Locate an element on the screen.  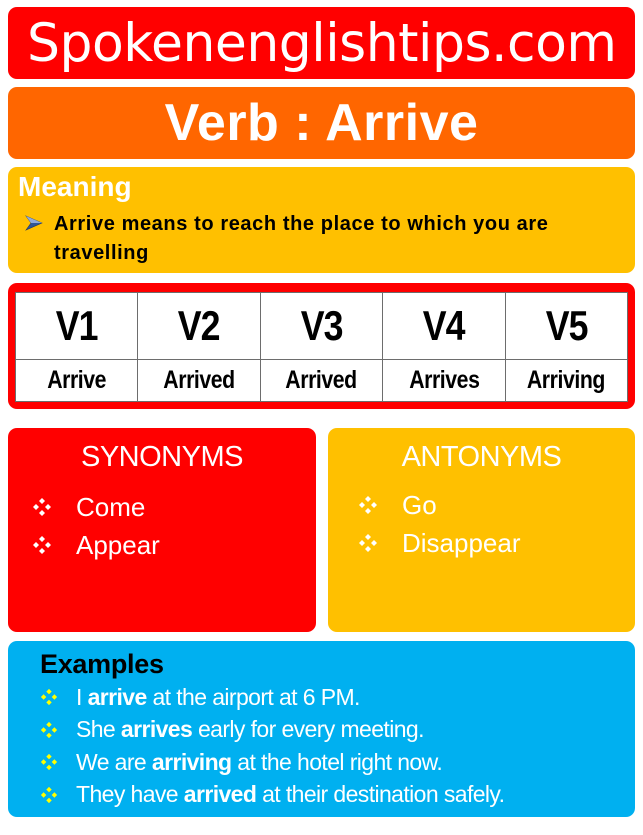
forms-header-row: V1 V2 V3 V4 V5 is located at coordinates (321, 326).